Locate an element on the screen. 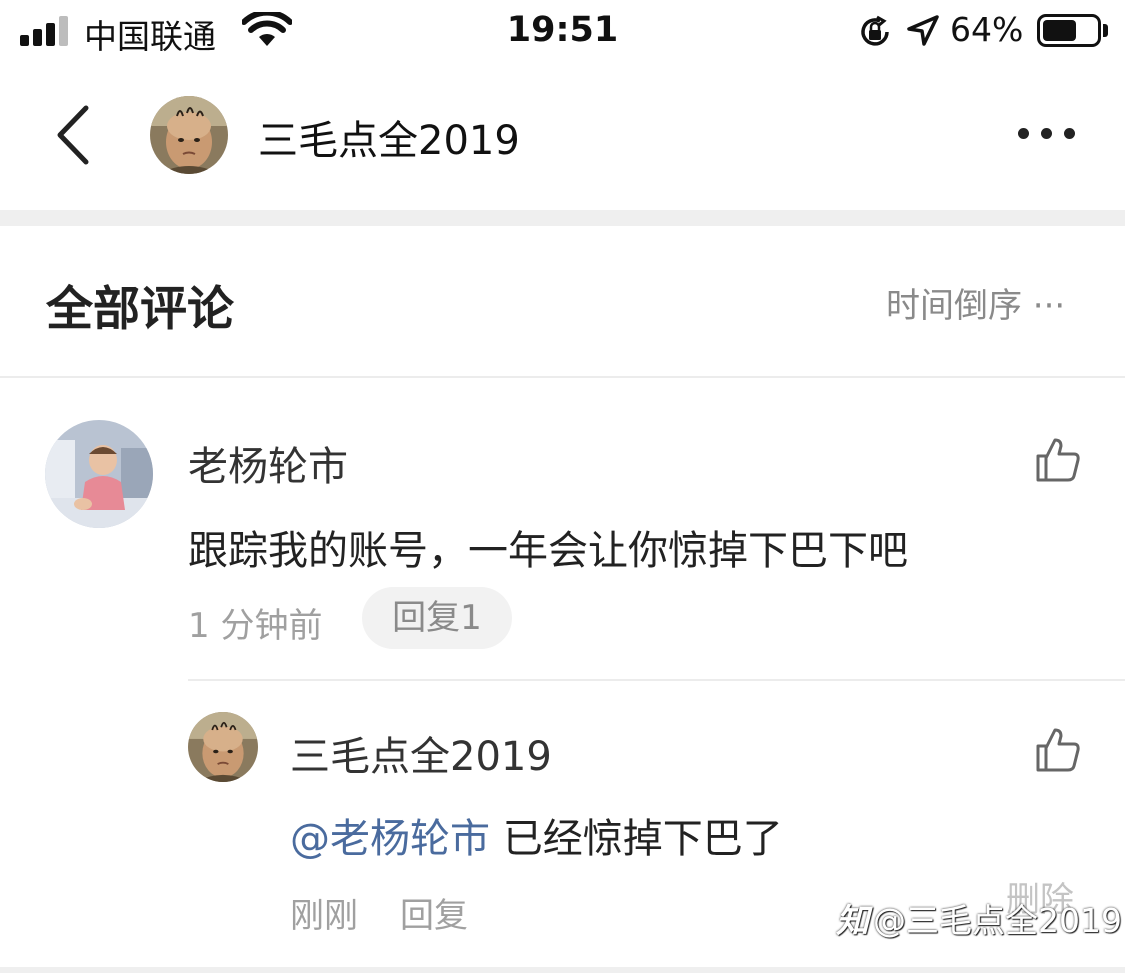 This screenshot has width=1125, height=973. baby-avatar-image is located at coordinates (99, 474).